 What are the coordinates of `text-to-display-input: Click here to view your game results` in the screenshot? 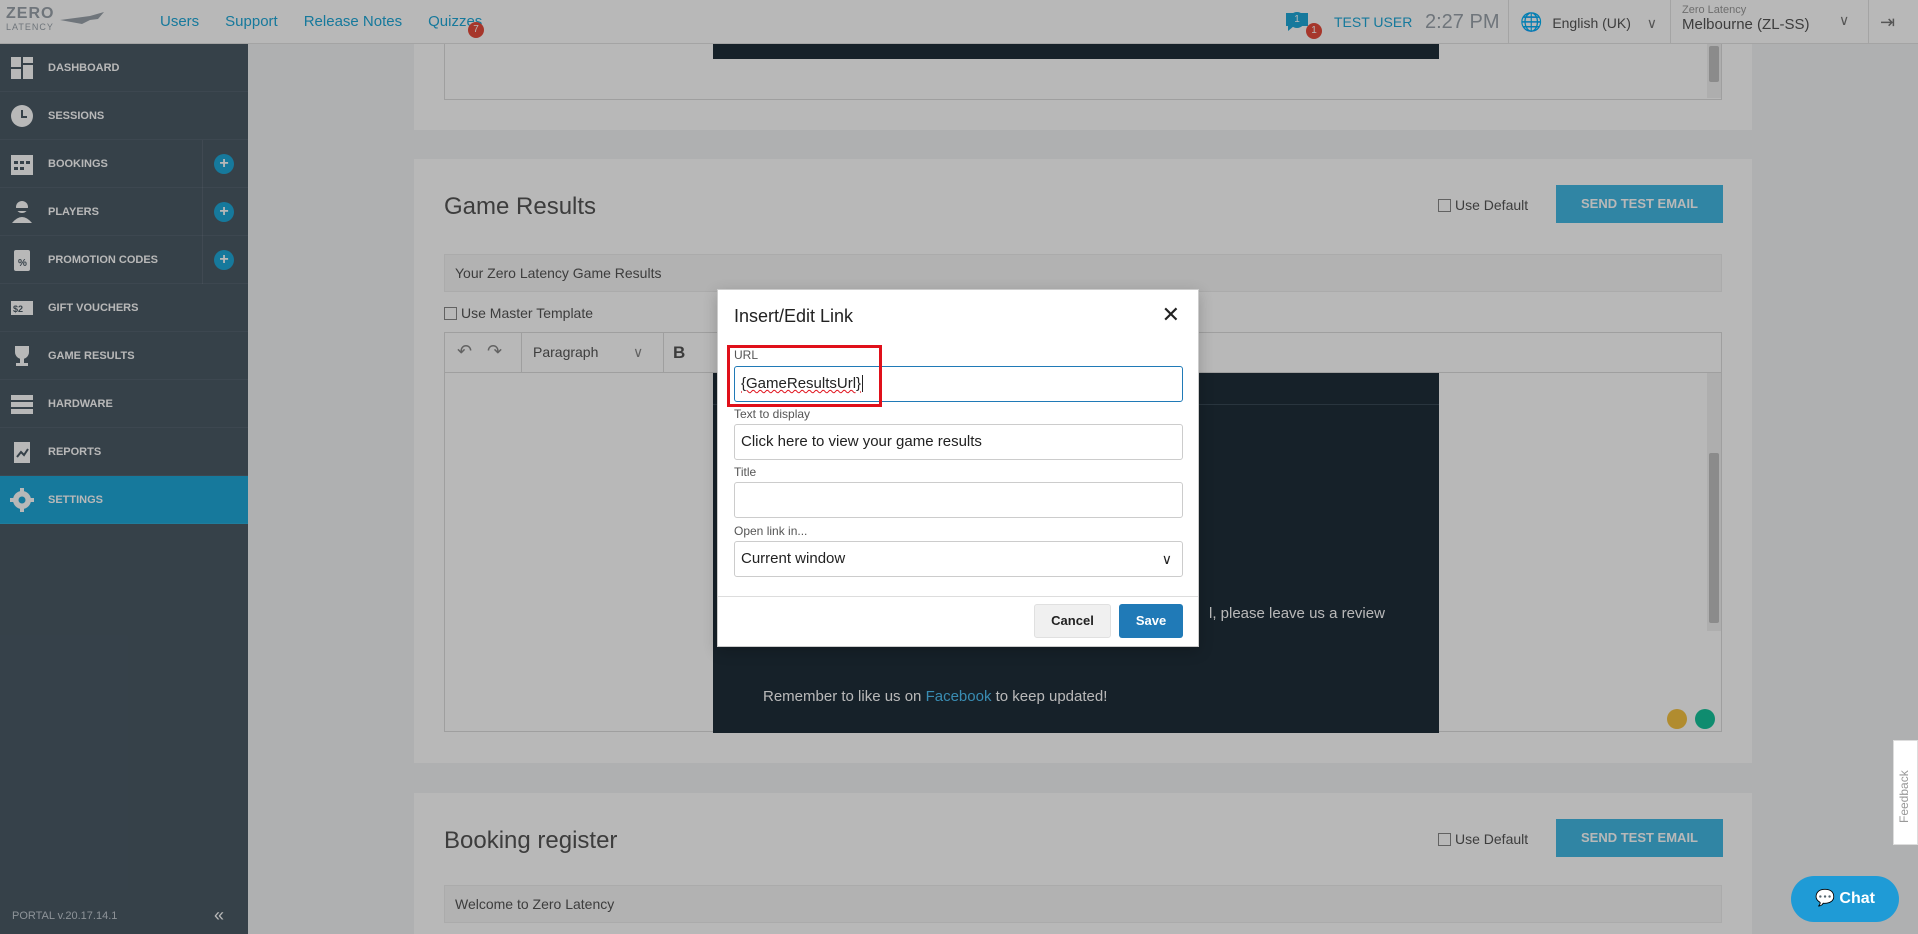 It's located at (958, 442).